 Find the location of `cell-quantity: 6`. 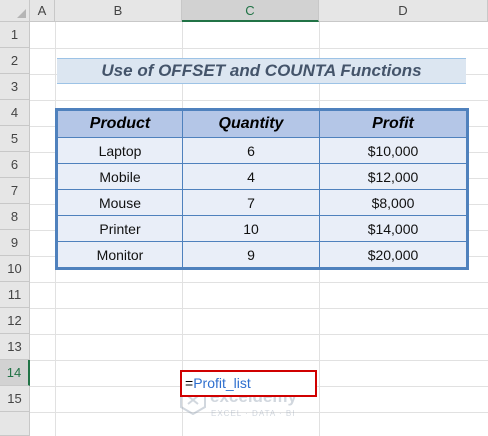

cell-quantity: 6 is located at coordinates (251, 150).